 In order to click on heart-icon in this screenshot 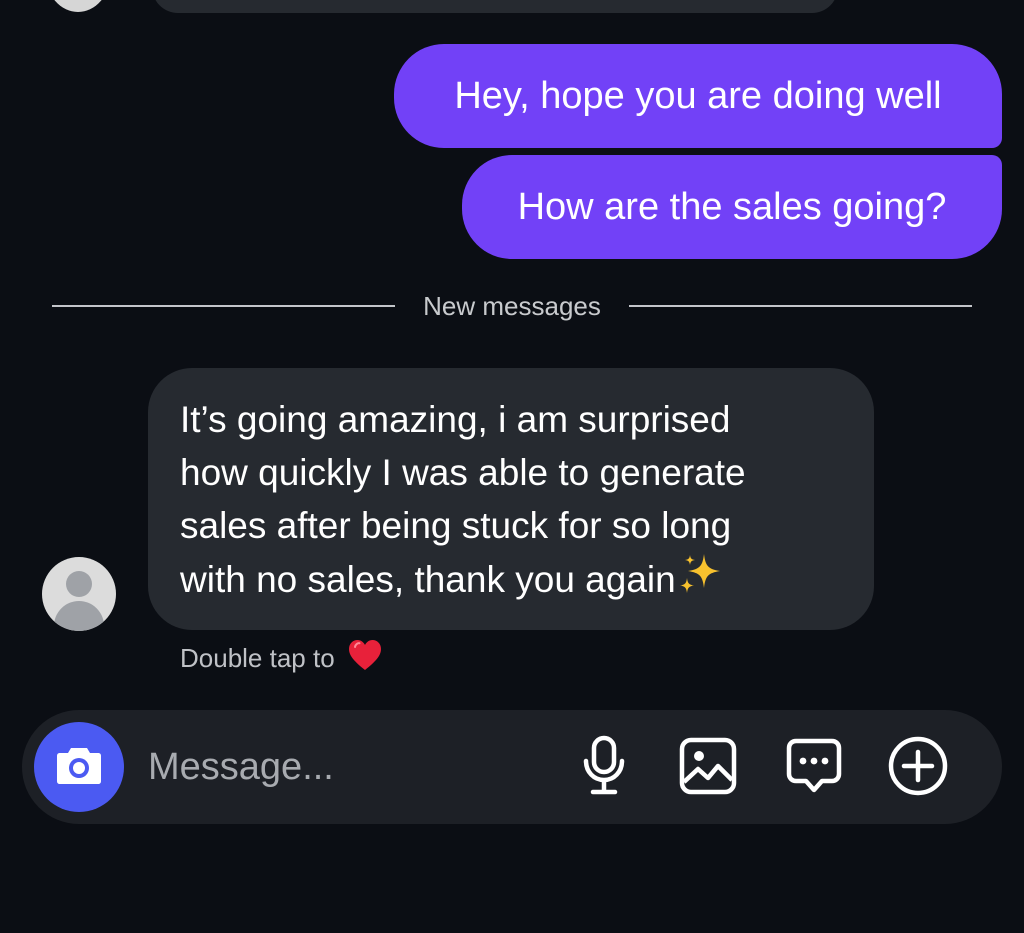, I will do `click(365, 658)`.